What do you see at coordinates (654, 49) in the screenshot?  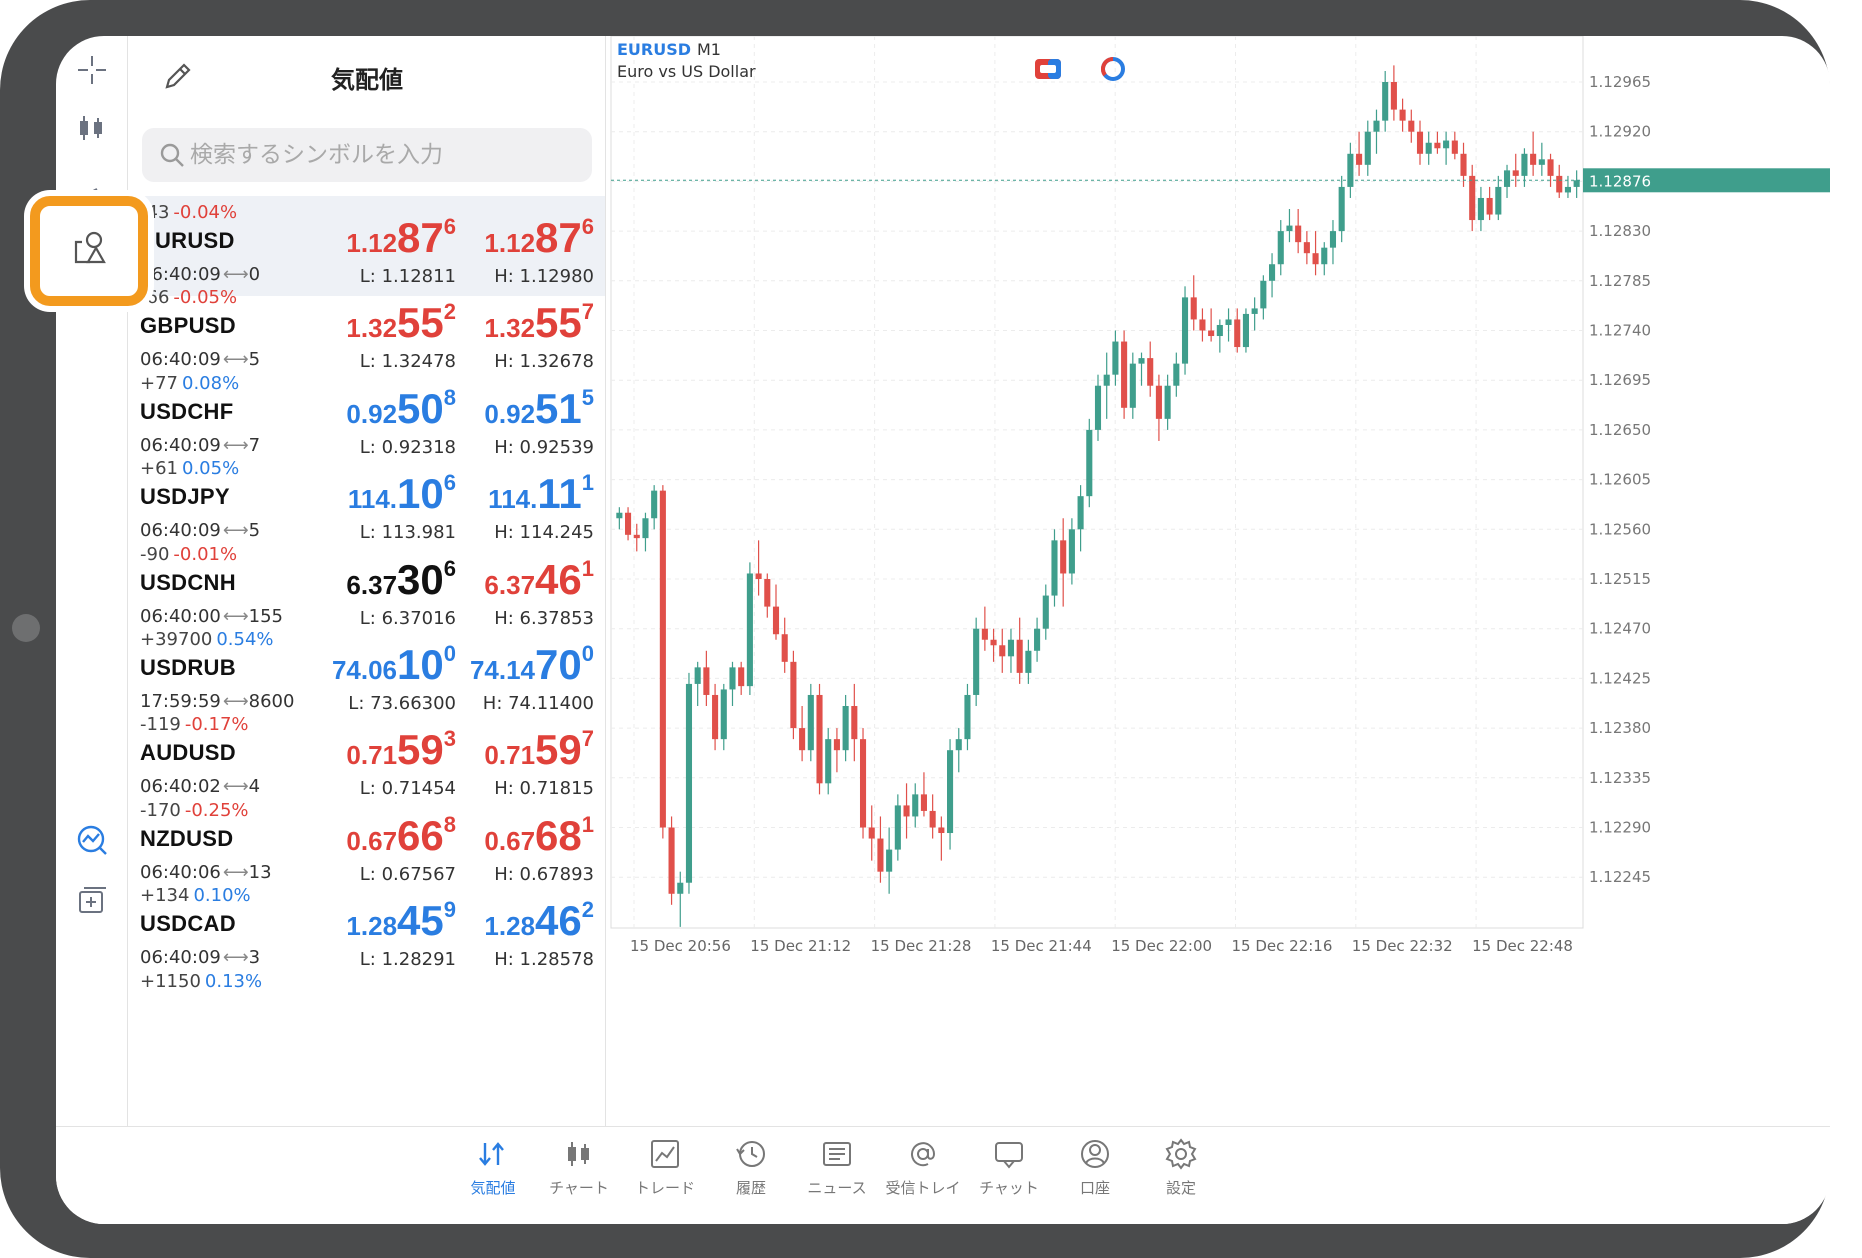 I see `chart-symbol: EURUSD` at bounding box center [654, 49].